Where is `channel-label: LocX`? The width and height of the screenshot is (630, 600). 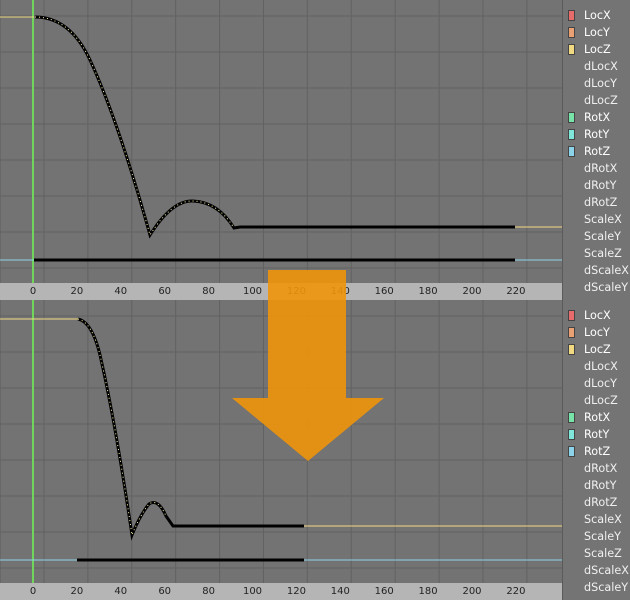
channel-label: LocX is located at coordinates (597, 315).